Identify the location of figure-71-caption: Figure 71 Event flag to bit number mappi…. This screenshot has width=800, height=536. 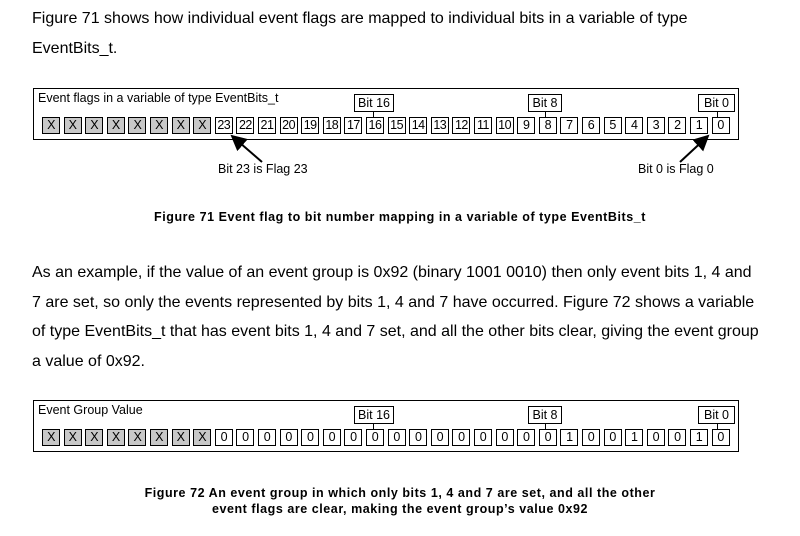
(400, 217).